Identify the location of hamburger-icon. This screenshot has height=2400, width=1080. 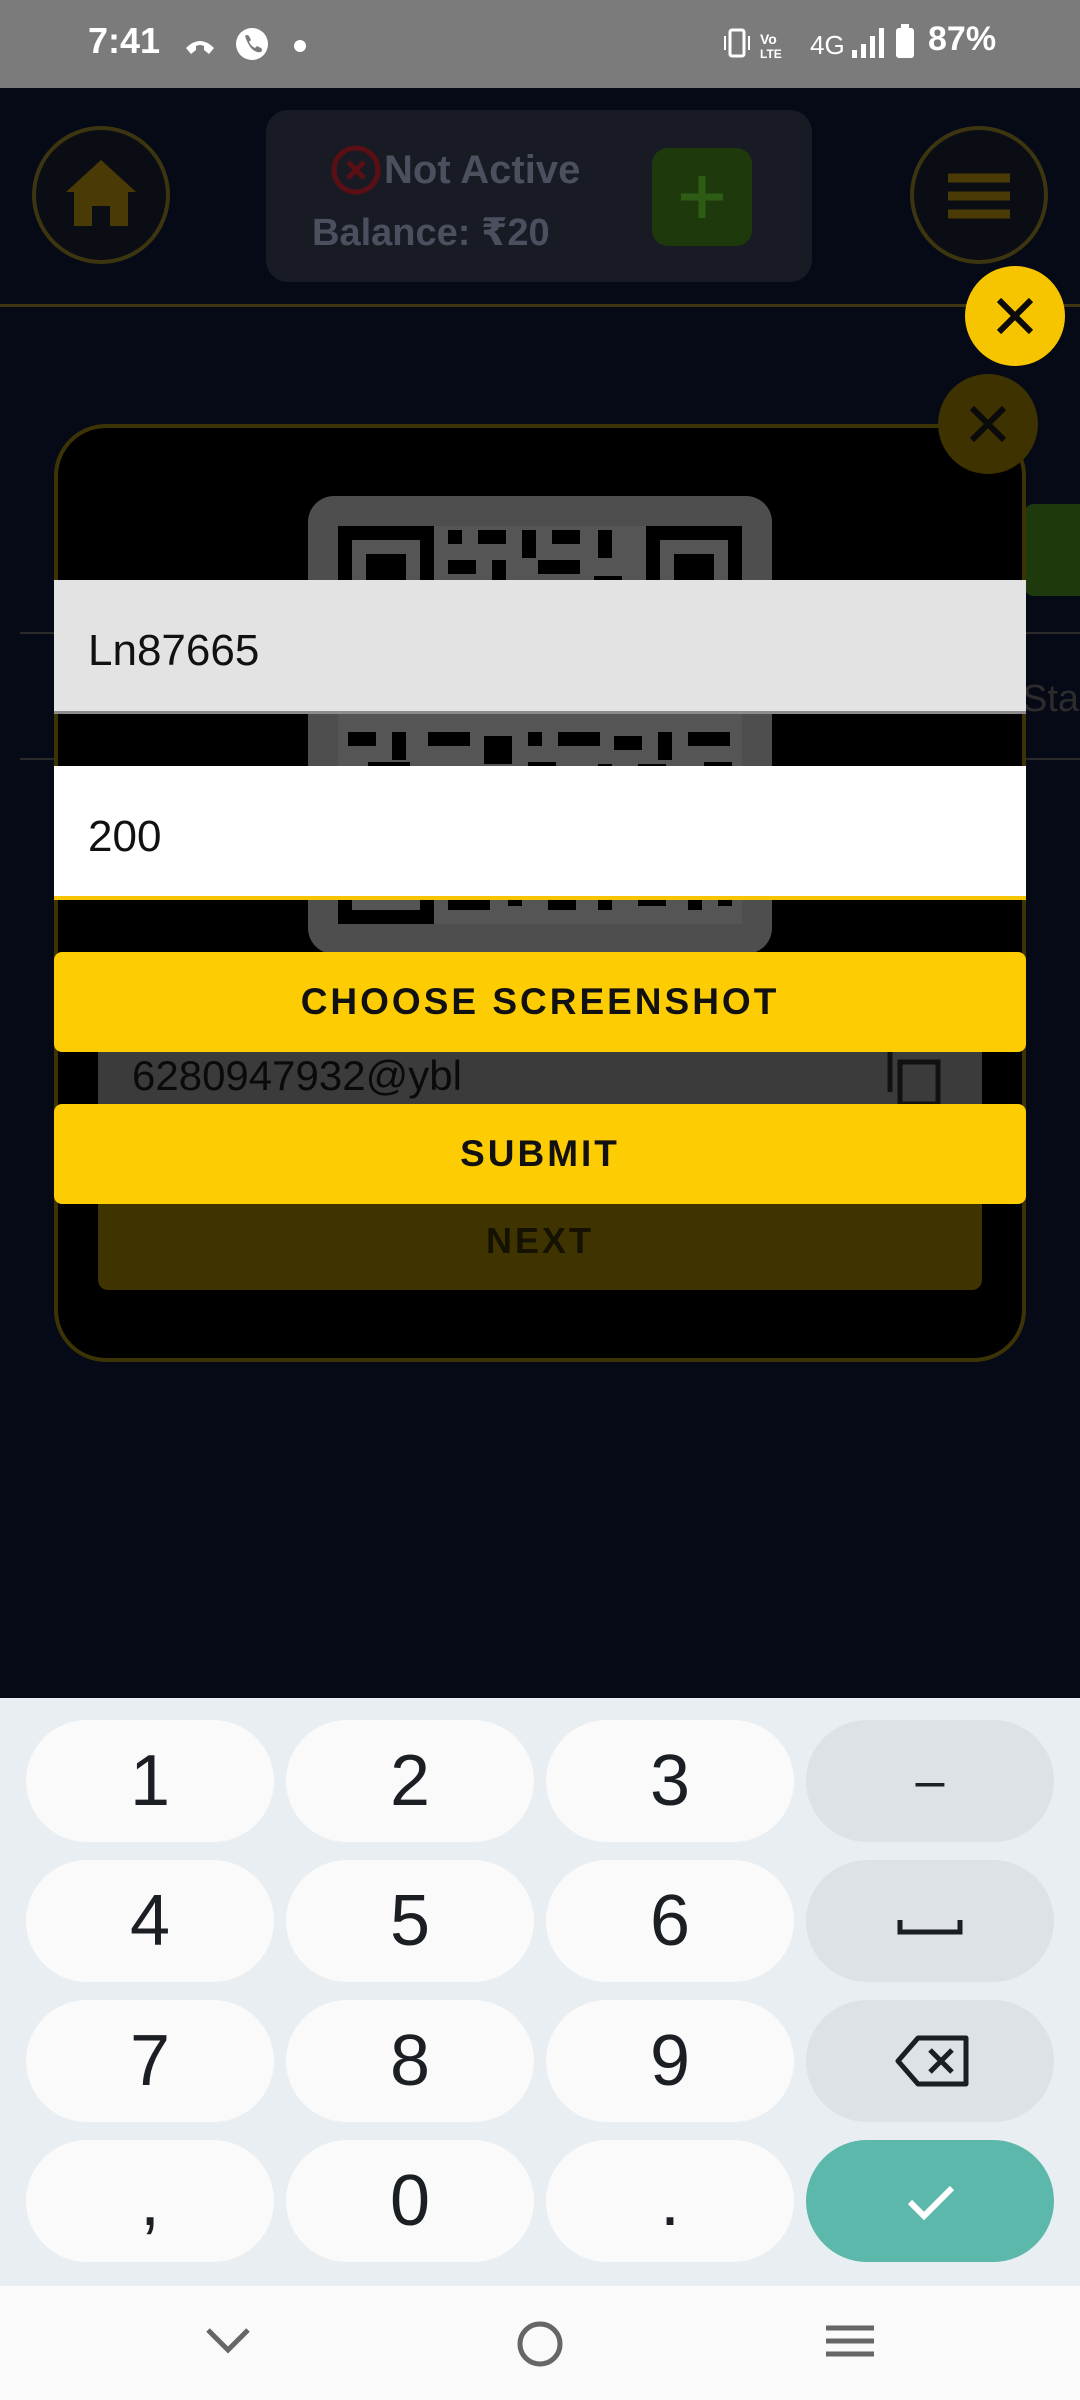
(979, 196).